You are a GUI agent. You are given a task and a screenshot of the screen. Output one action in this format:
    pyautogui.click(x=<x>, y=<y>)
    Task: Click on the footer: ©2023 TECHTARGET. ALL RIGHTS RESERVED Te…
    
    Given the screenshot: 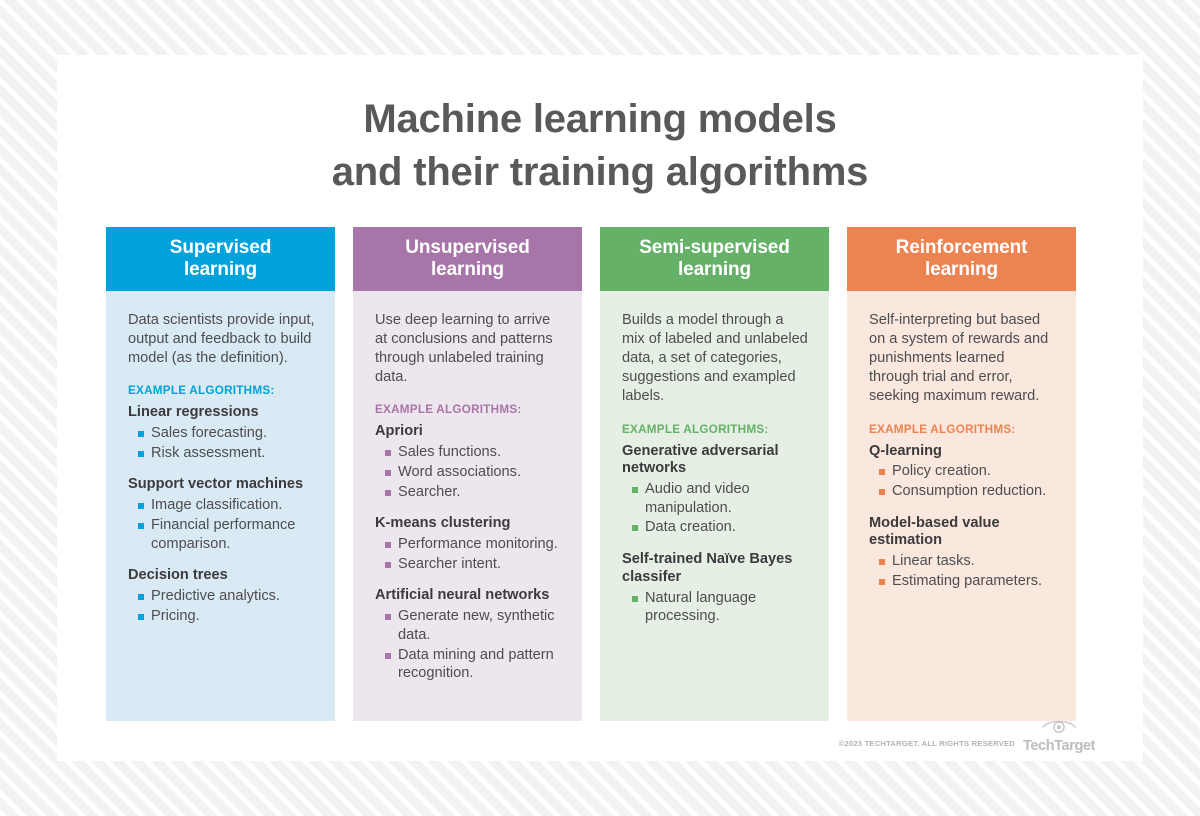 What is the action you would take?
    pyautogui.click(x=967, y=736)
    